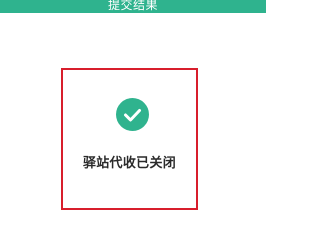 The height and width of the screenshot is (240, 320). Describe the element at coordinates (129, 163) in the screenshot. I see `result-message: 驿站代收已关闭` at that location.